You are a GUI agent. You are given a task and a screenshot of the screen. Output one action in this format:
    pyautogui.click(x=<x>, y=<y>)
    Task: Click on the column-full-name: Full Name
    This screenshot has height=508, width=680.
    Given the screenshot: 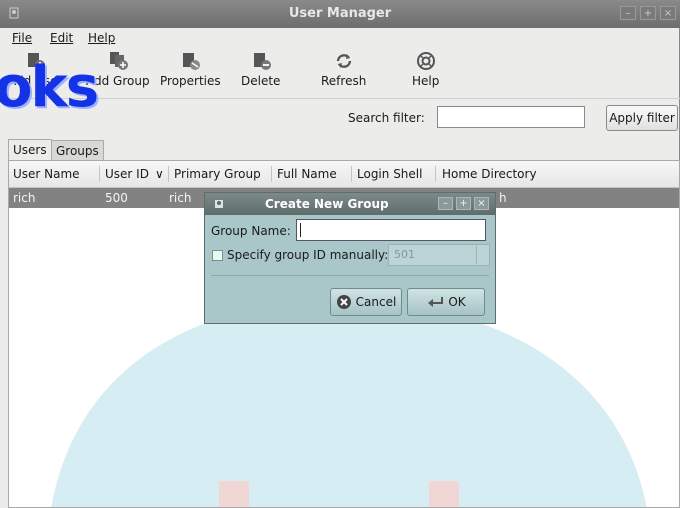 What is the action you would take?
    pyautogui.click(x=307, y=174)
    